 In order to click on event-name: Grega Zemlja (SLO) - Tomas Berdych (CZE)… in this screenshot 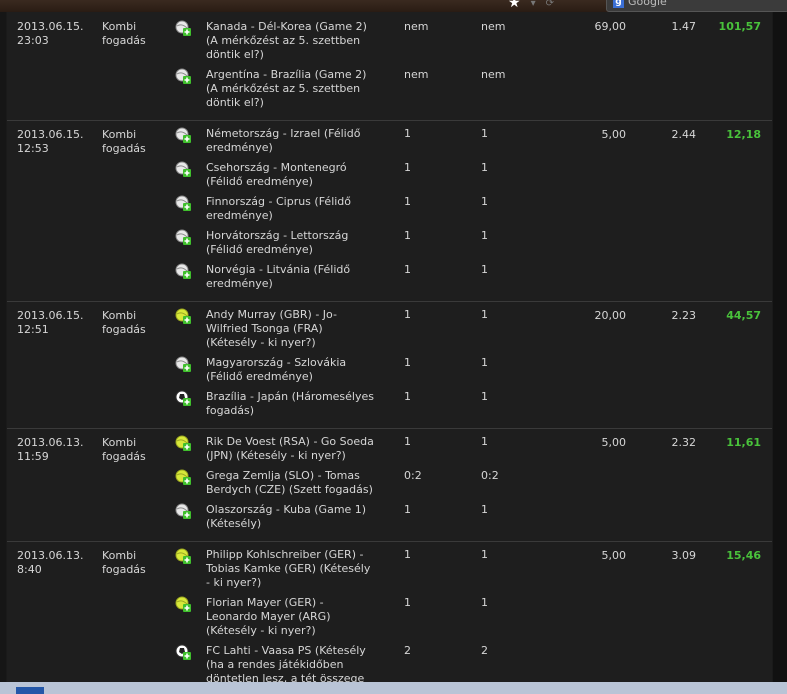, I will do `click(289, 482)`.